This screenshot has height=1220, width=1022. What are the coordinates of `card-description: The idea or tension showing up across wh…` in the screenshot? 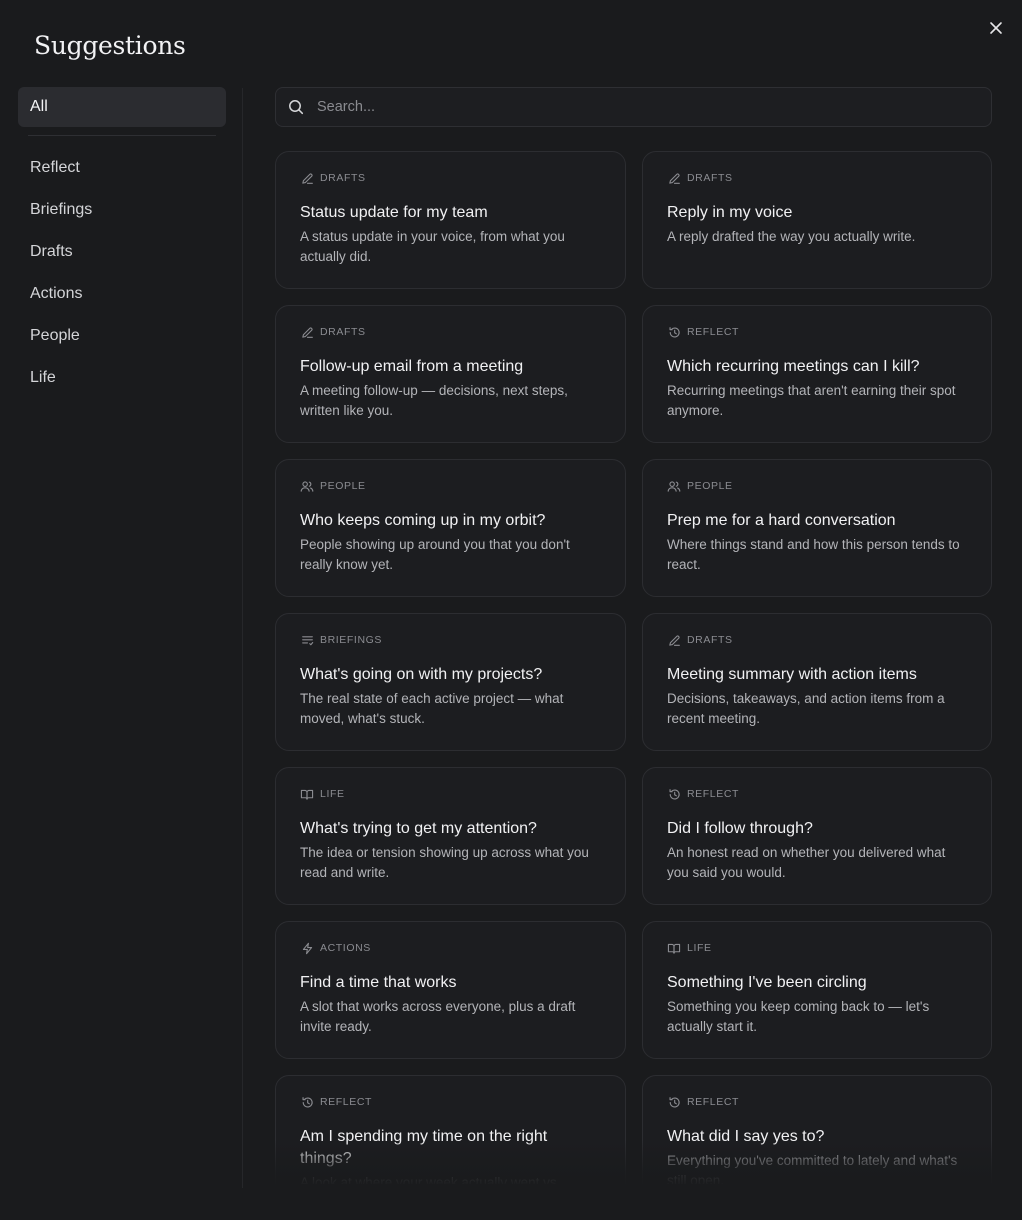 It's located at (444, 862).